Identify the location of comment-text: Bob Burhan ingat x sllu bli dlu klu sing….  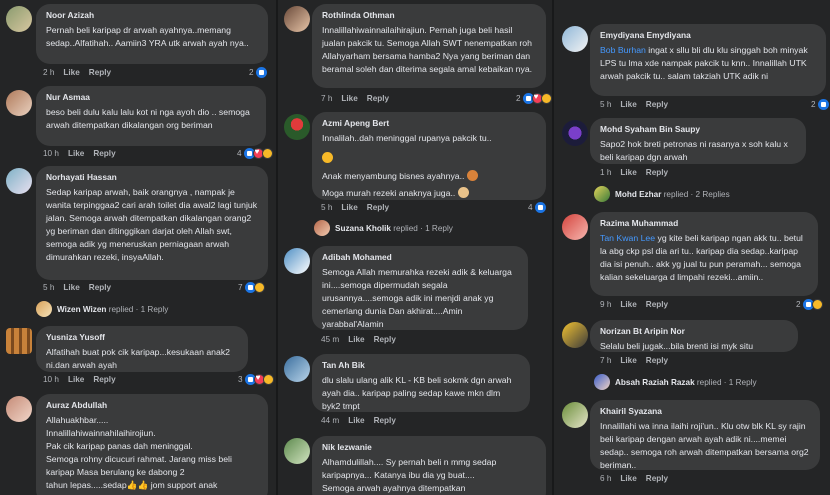
(704, 63).